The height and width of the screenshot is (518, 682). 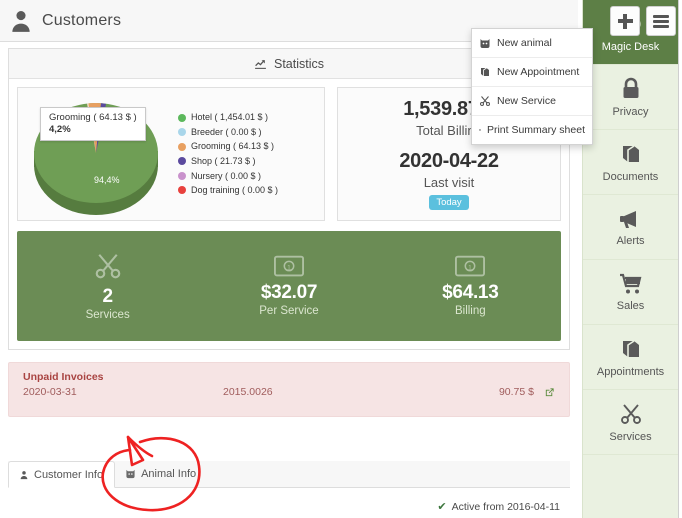 I want to click on plus-icon, so click(x=625, y=21).